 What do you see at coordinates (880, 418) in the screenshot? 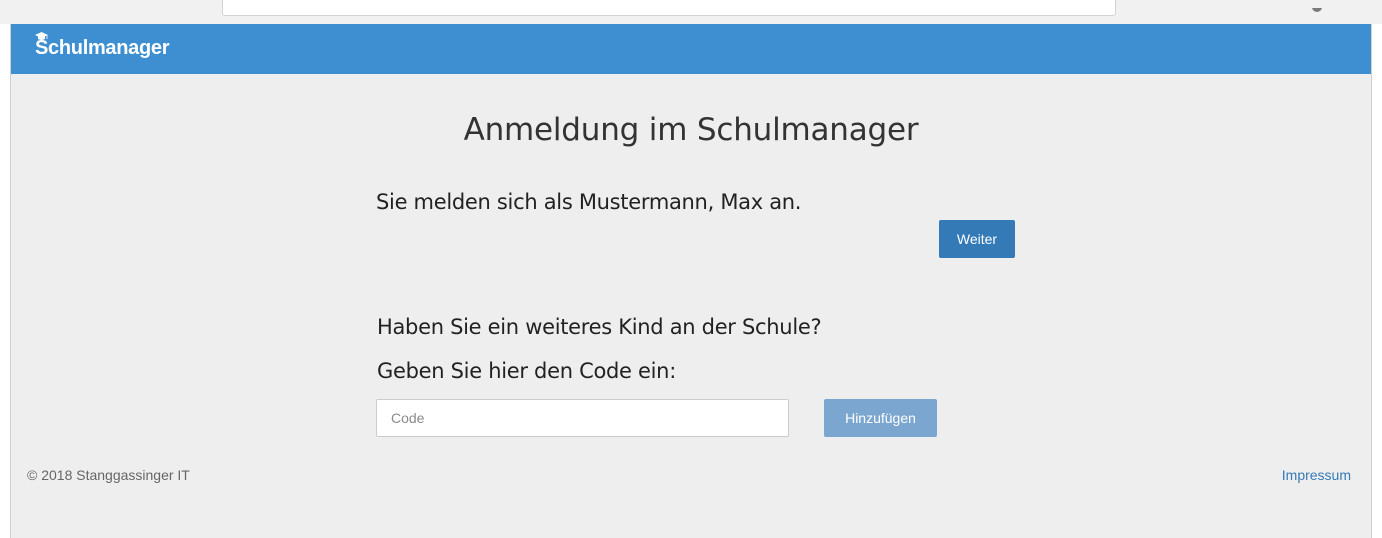
I see `add-button: Hinzufügen` at bounding box center [880, 418].